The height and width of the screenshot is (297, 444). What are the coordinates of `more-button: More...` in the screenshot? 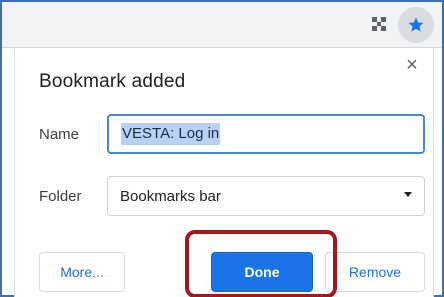 It's located at (82, 272).